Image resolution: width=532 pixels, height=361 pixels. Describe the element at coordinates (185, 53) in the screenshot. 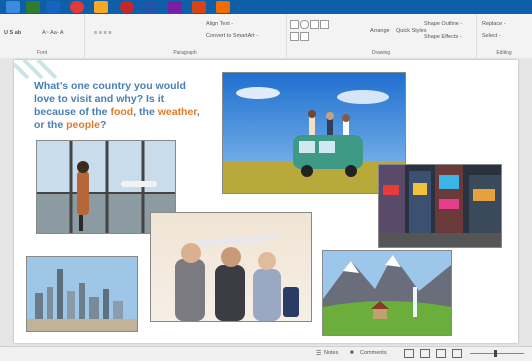

I see `paragraph-group-label: Paragraph` at that location.